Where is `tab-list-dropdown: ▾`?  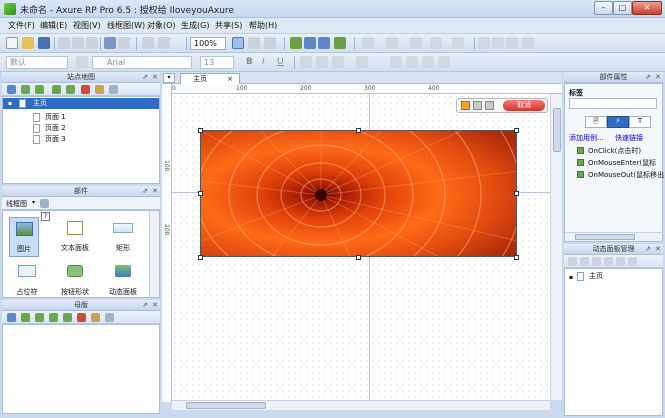 tab-list-dropdown: ▾ is located at coordinates (169, 78).